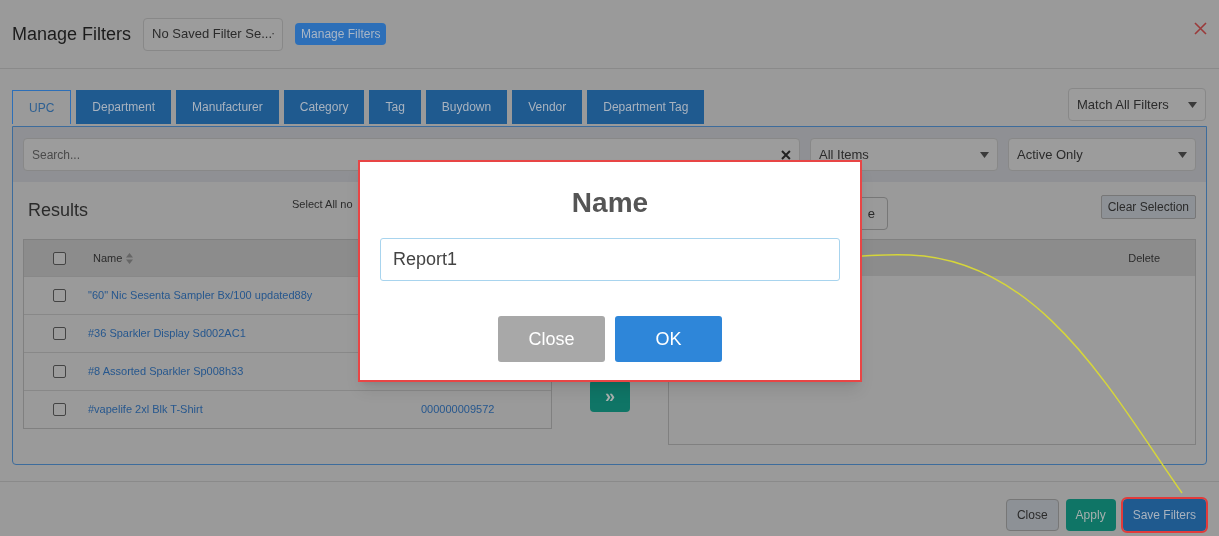 The width and height of the screenshot is (1219, 536). What do you see at coordinates (324, 107) in the screenshot?
I see `filter-tab: Category` at bounding box center [324, 107].